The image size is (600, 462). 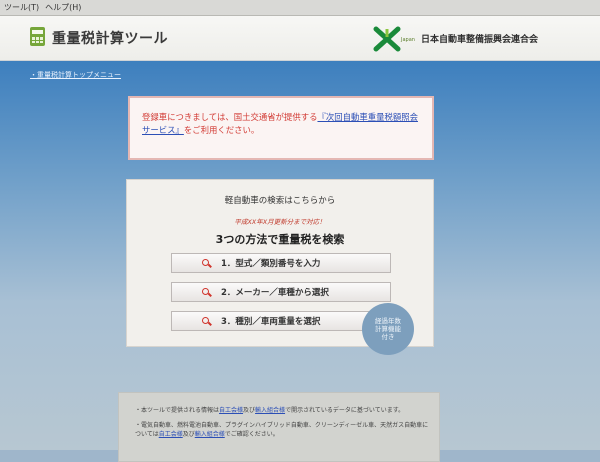 What do you see at coordinates (177, 410) in the screenshot?
I see `footer-text: ・本ツールで提供される情報は` at bounding box center [177, 410].